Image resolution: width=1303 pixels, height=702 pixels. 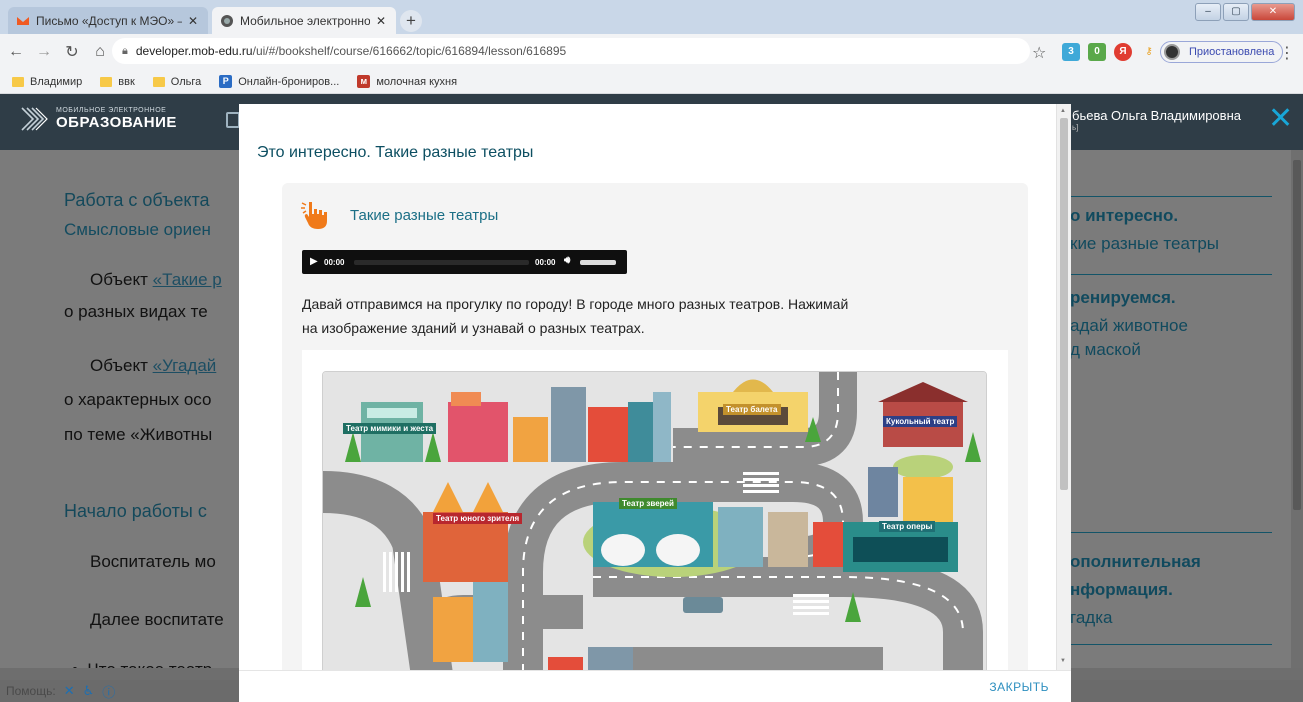 I want to click on paragraph: о характерных осо, so click(x=138, y=399).